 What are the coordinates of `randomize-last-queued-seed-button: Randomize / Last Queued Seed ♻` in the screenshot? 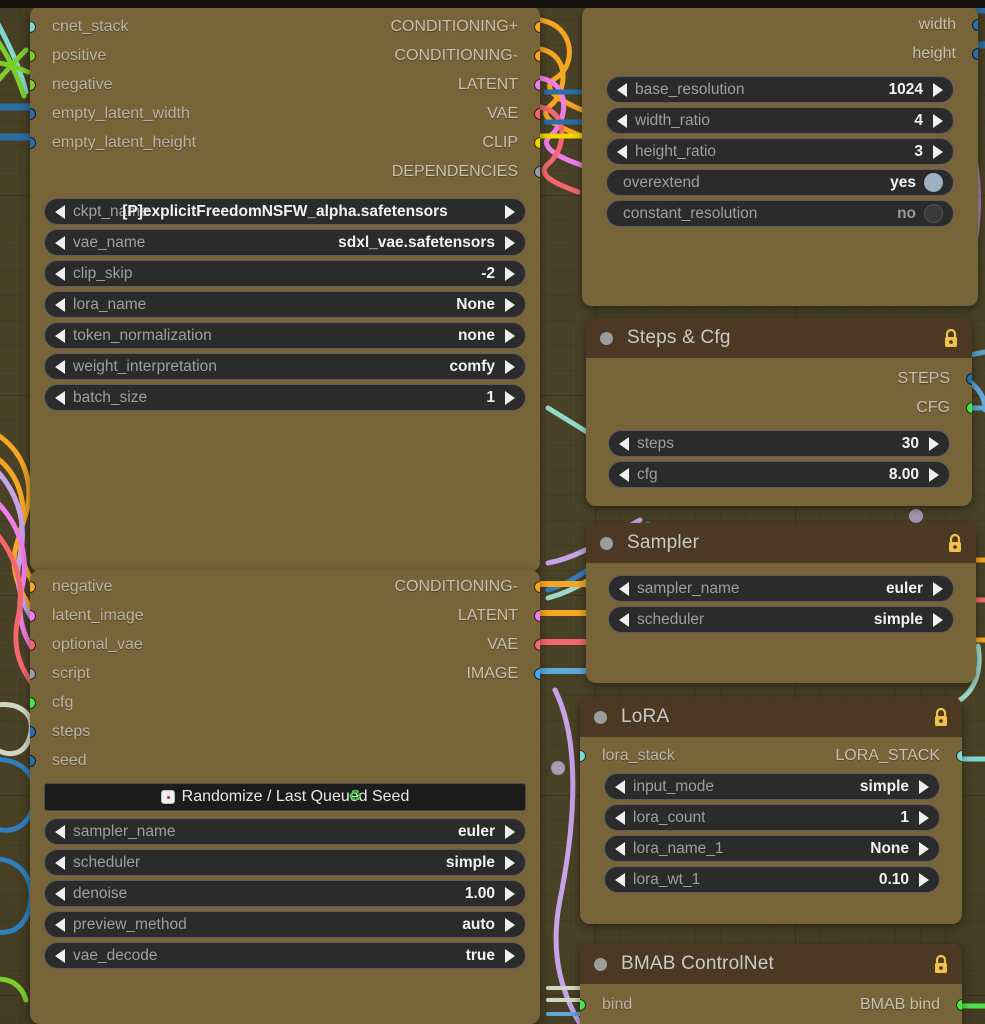 It's located at (285, 797).